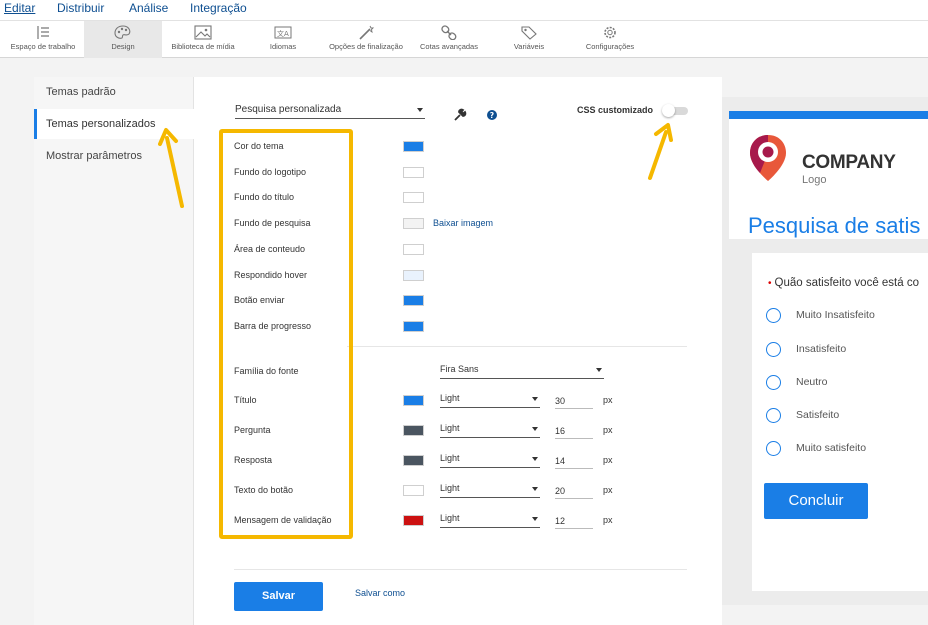 The height and width of the screenshot is (625, 928). I want to click on company-logo-text: Logo, so click(814, 180).